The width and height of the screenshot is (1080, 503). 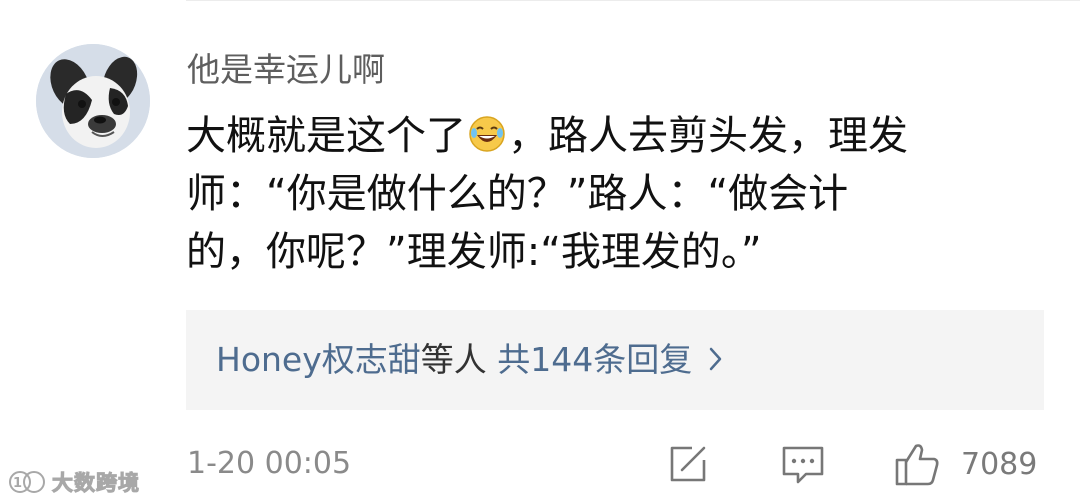 I want to click on watermark-text: 大数跨境, so click(x=96, y=483).